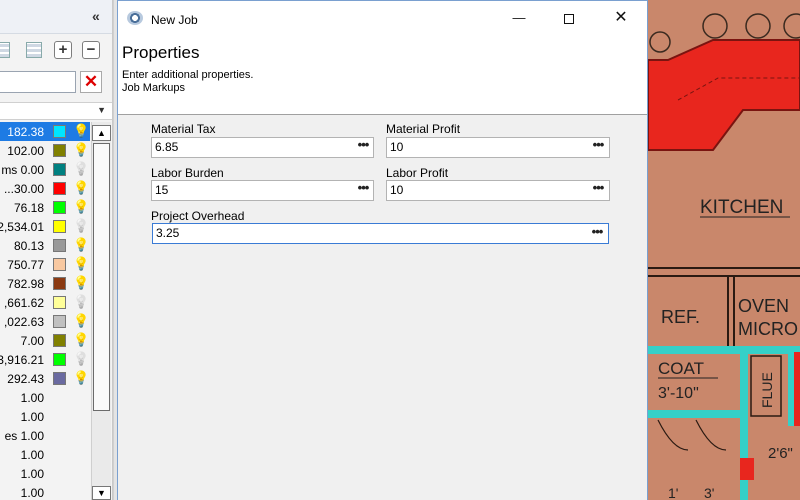 The height and width of the screenshot is (500, 800). What do you see at coordinates (45, 283) in the screenshot?
I see `layer-row: 782.98 💡` at bounding box center [45, 283].